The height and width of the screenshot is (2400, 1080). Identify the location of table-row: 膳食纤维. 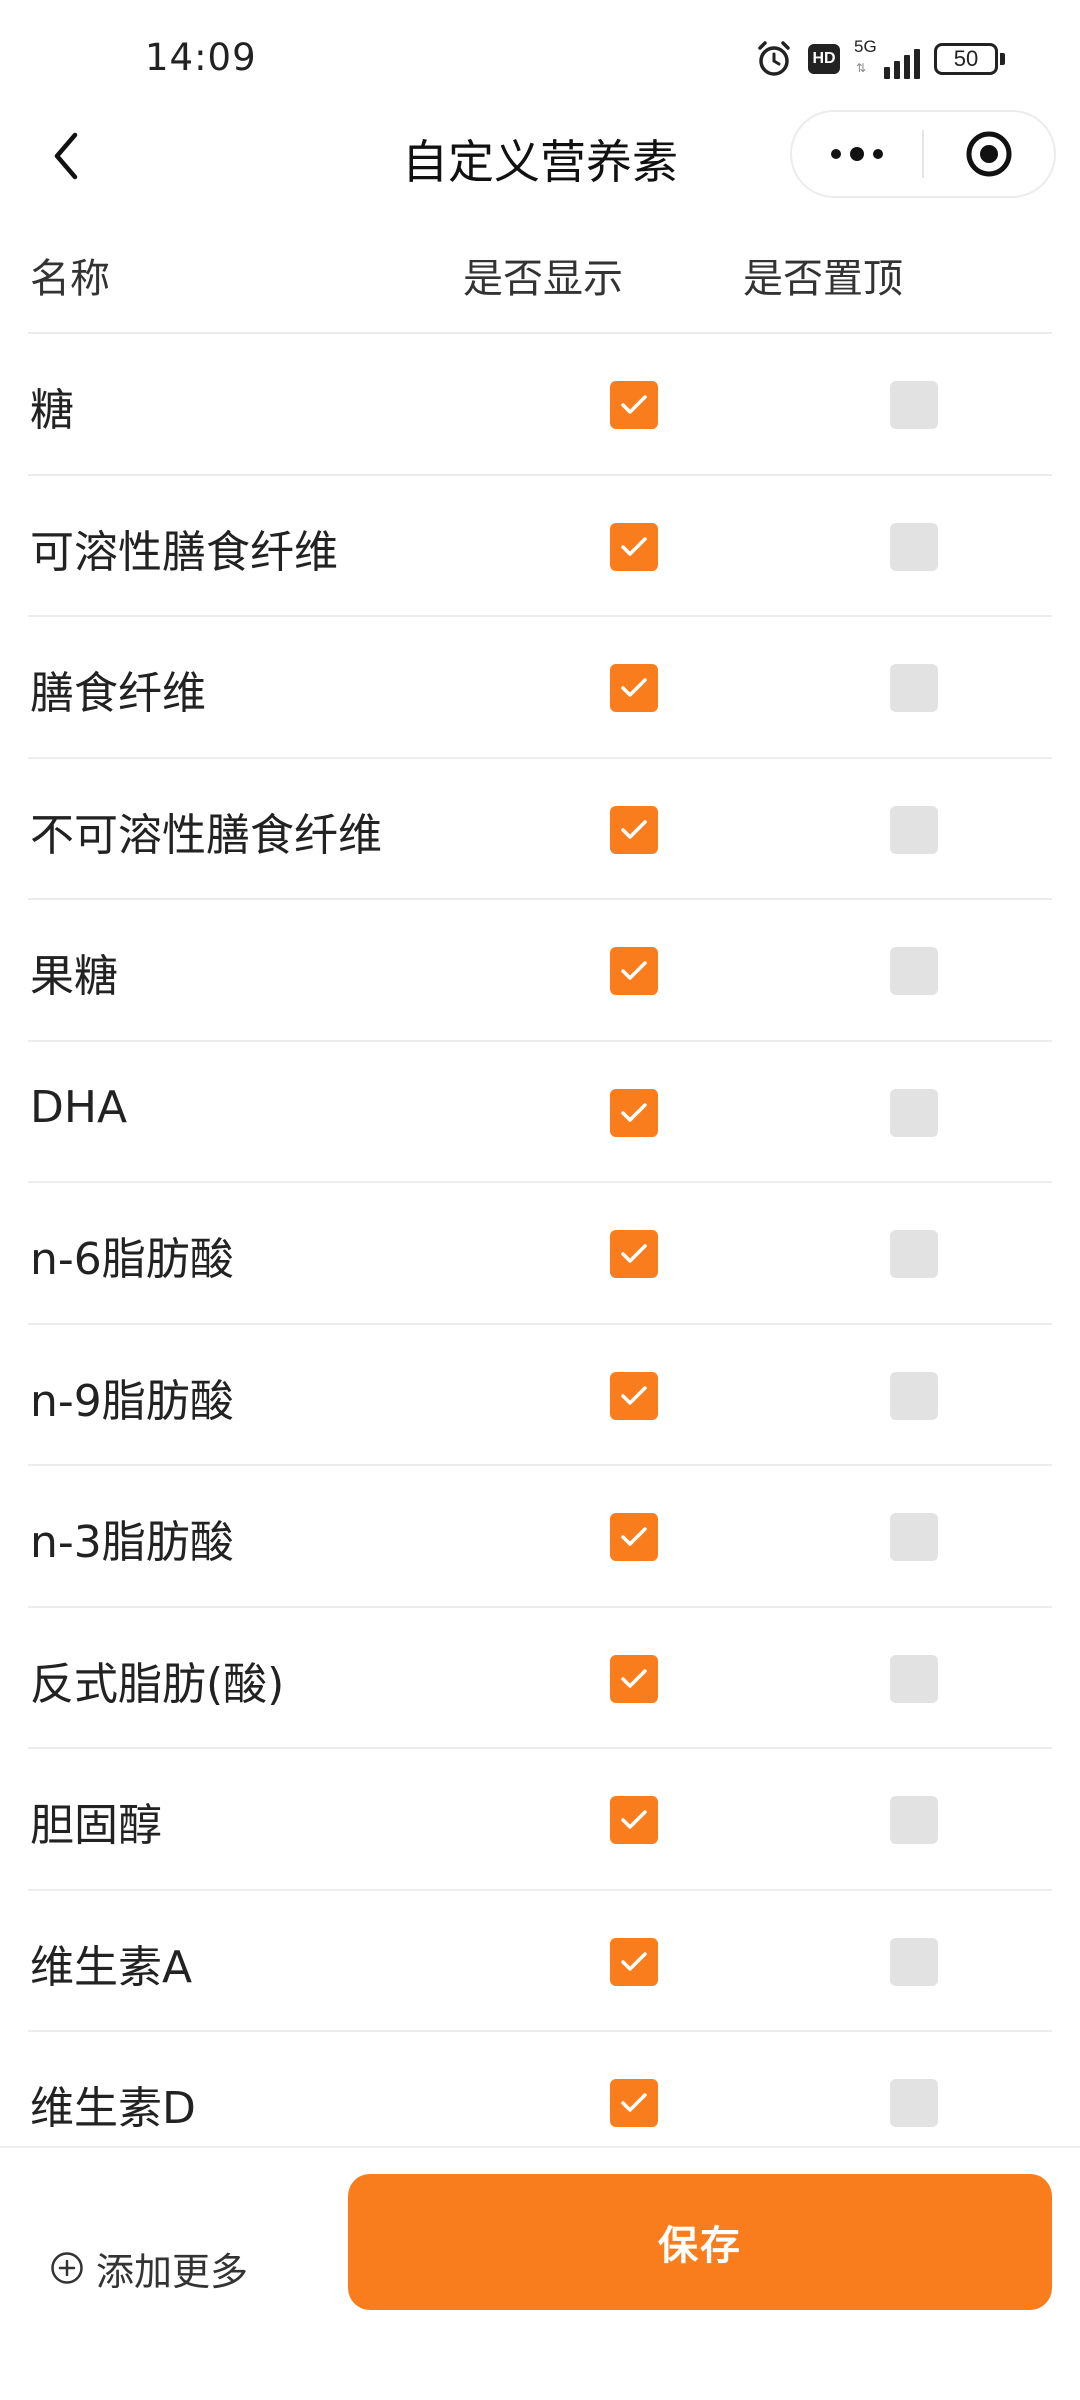
(540, 688).